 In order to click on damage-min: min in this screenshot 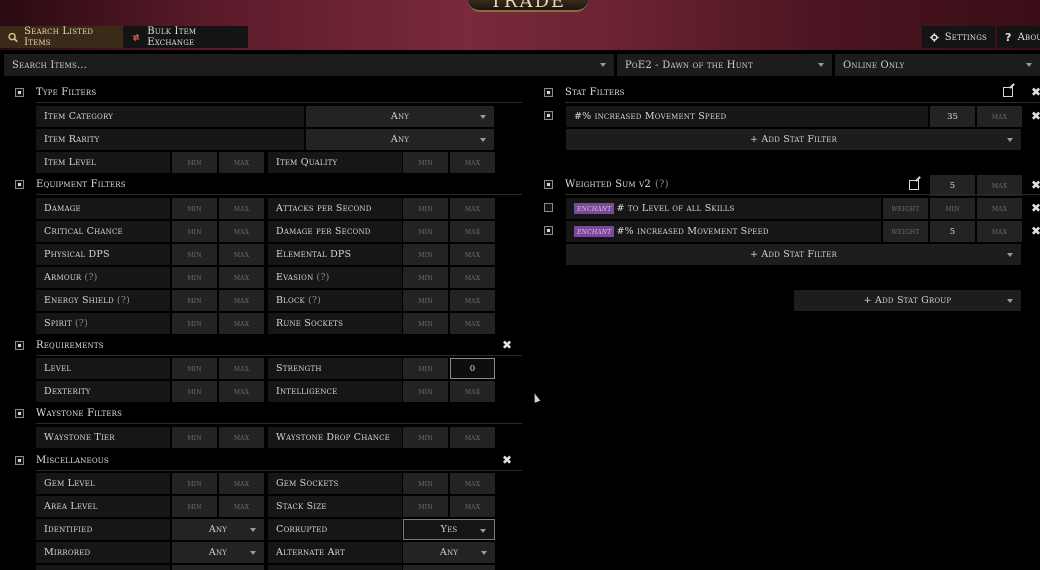, I will do `click(194, 208)`.